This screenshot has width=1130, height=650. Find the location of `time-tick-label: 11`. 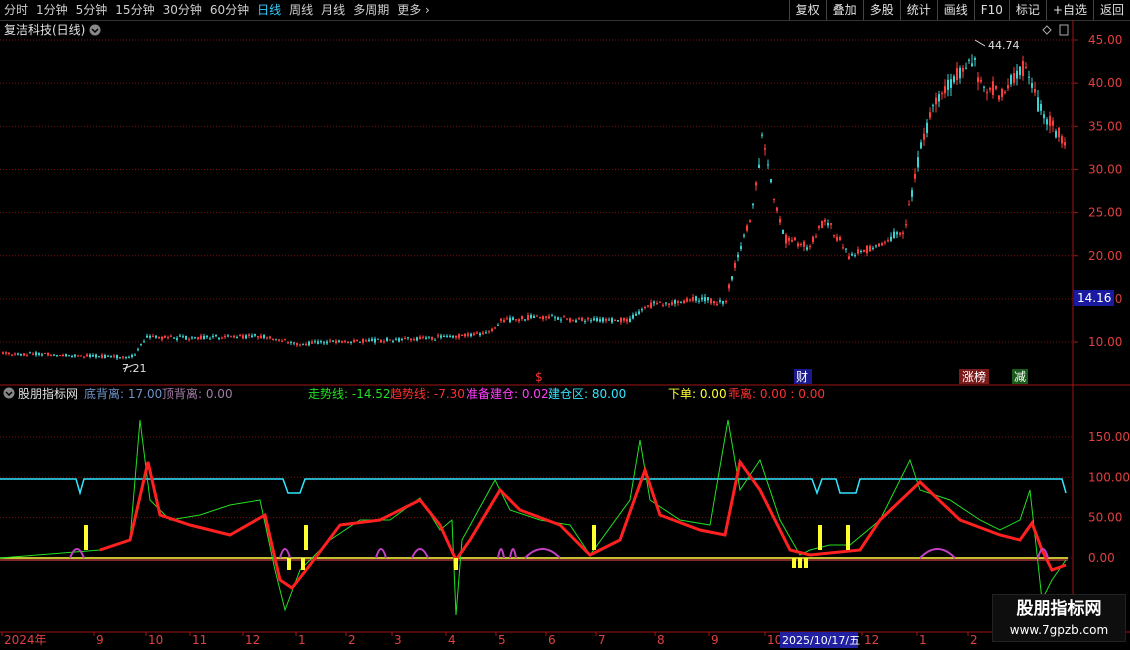

time-tick-label: 11 is located at coordinates (199, 640).